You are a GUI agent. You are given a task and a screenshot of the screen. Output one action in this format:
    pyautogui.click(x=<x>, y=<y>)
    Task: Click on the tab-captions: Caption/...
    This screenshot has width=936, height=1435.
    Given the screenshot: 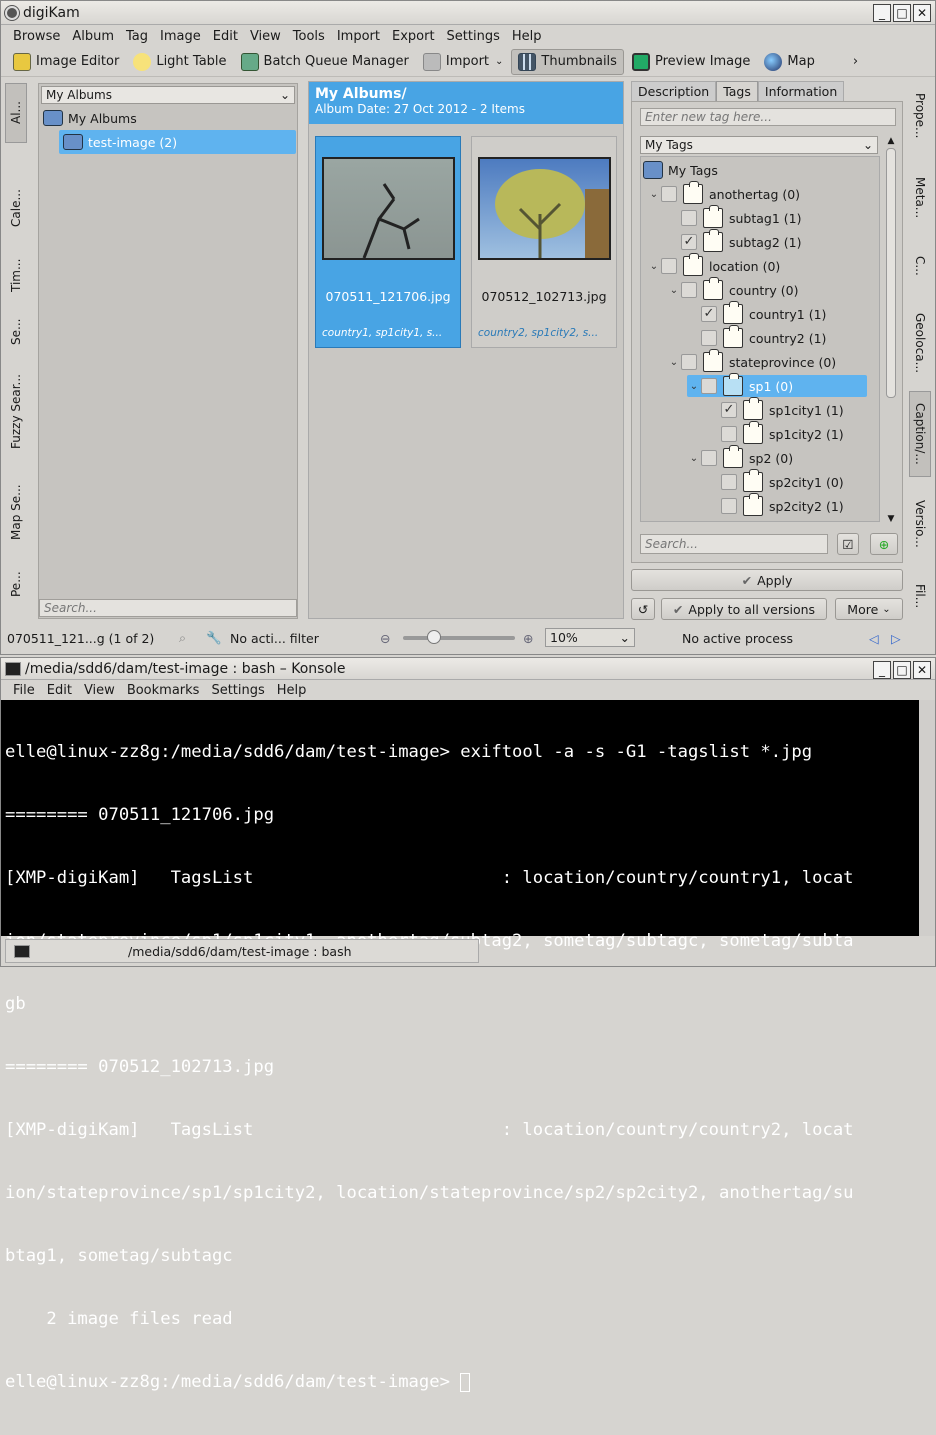 What is the action you would take?
    pyautogui.click(x=920, y=434)
    